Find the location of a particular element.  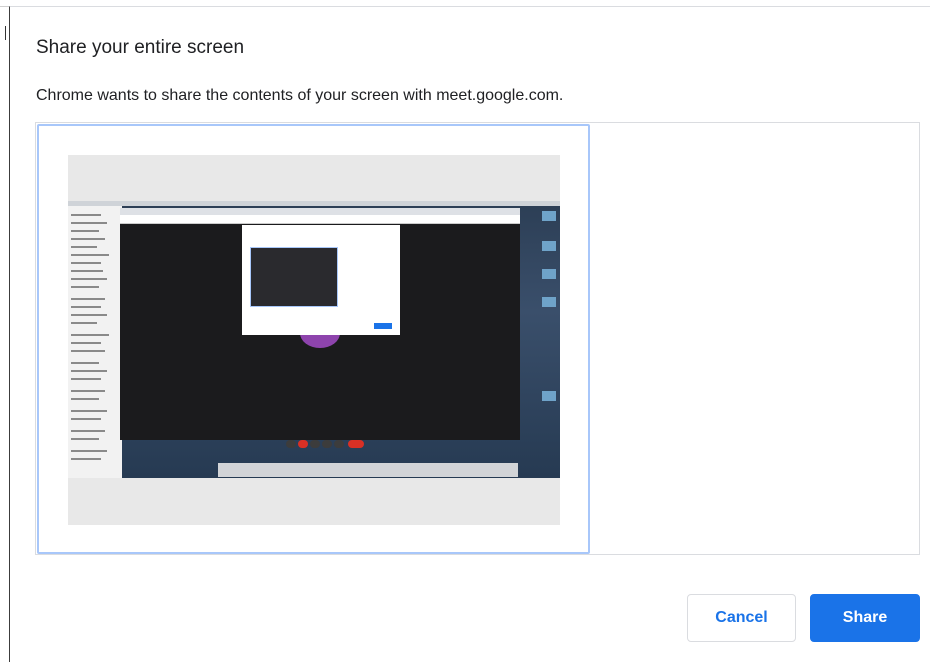

window-divider is located at coordinates (4, 6).